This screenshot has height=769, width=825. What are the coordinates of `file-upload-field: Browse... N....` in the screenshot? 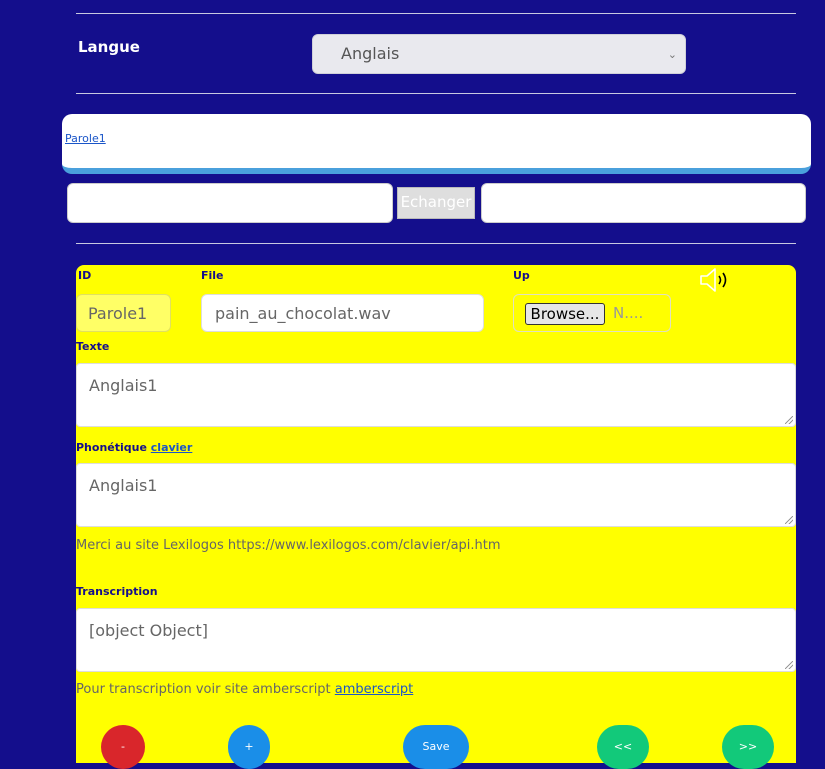 It's located at (592, 313).